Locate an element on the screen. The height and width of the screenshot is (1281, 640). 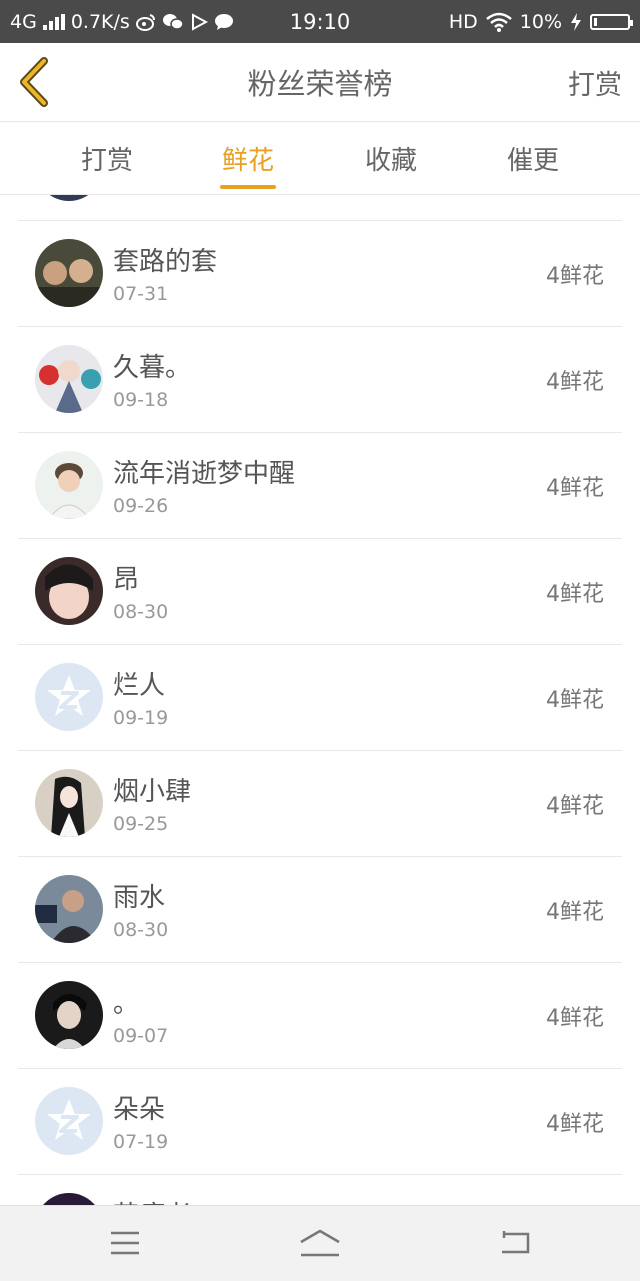
system-navigation-bar is located at coordinates (320, 1243).